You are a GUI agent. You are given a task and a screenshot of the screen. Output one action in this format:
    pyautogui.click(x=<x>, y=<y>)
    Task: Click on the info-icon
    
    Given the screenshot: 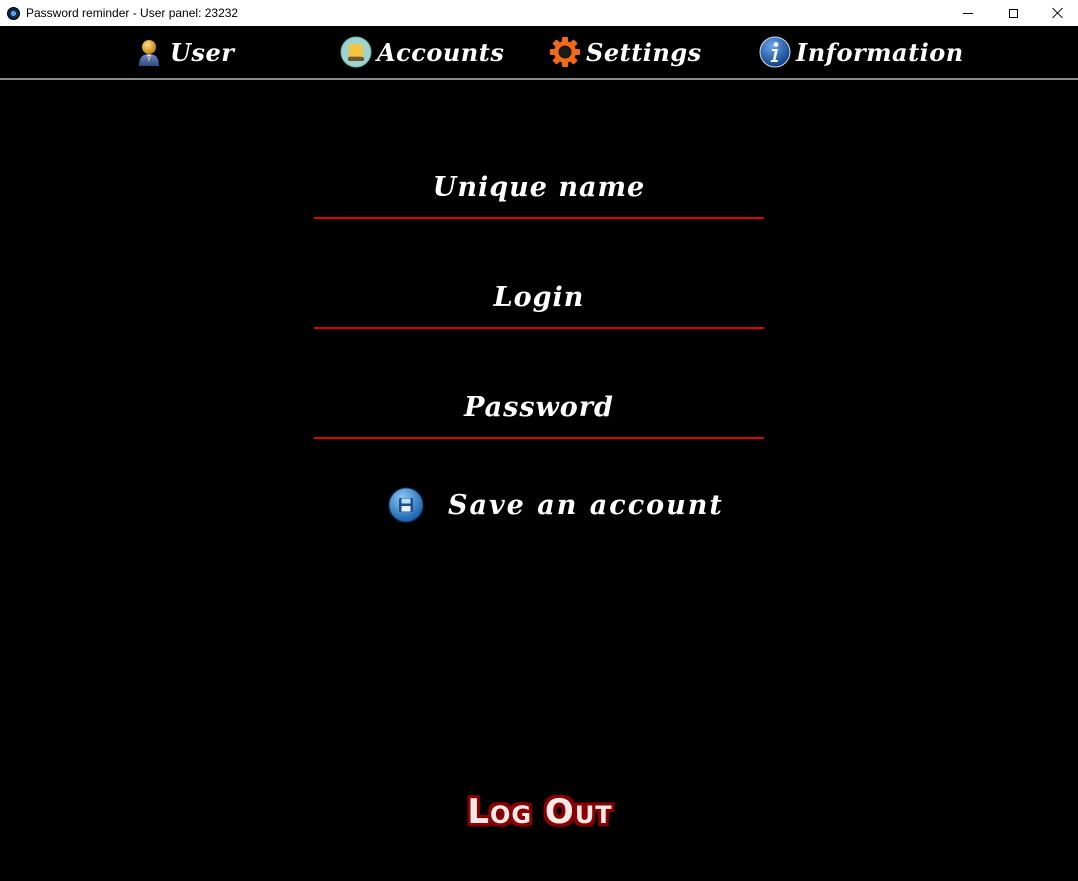 What is the action you would take?
    pyautogui.click(x=775, y=52)
    